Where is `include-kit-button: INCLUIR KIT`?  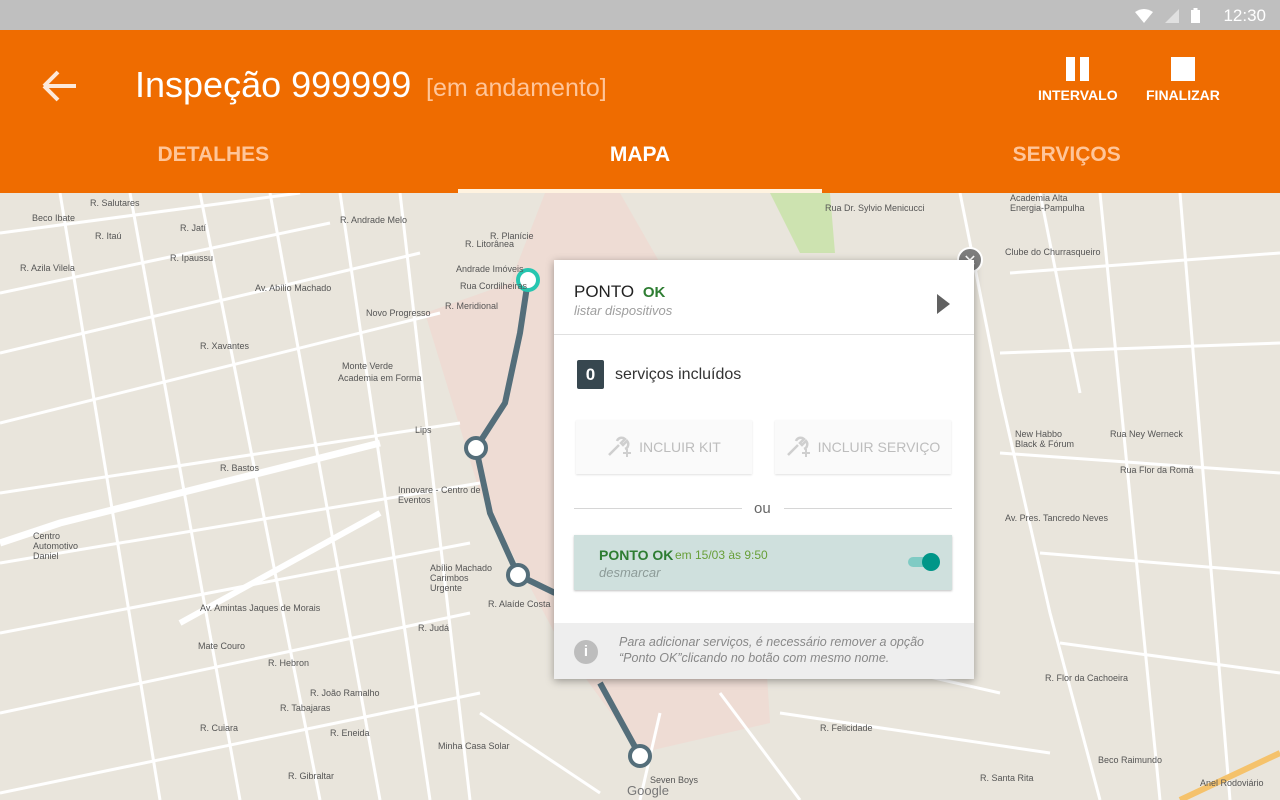 include-kit-button: INCLUIR KIT is located at coordinates (664, 447).